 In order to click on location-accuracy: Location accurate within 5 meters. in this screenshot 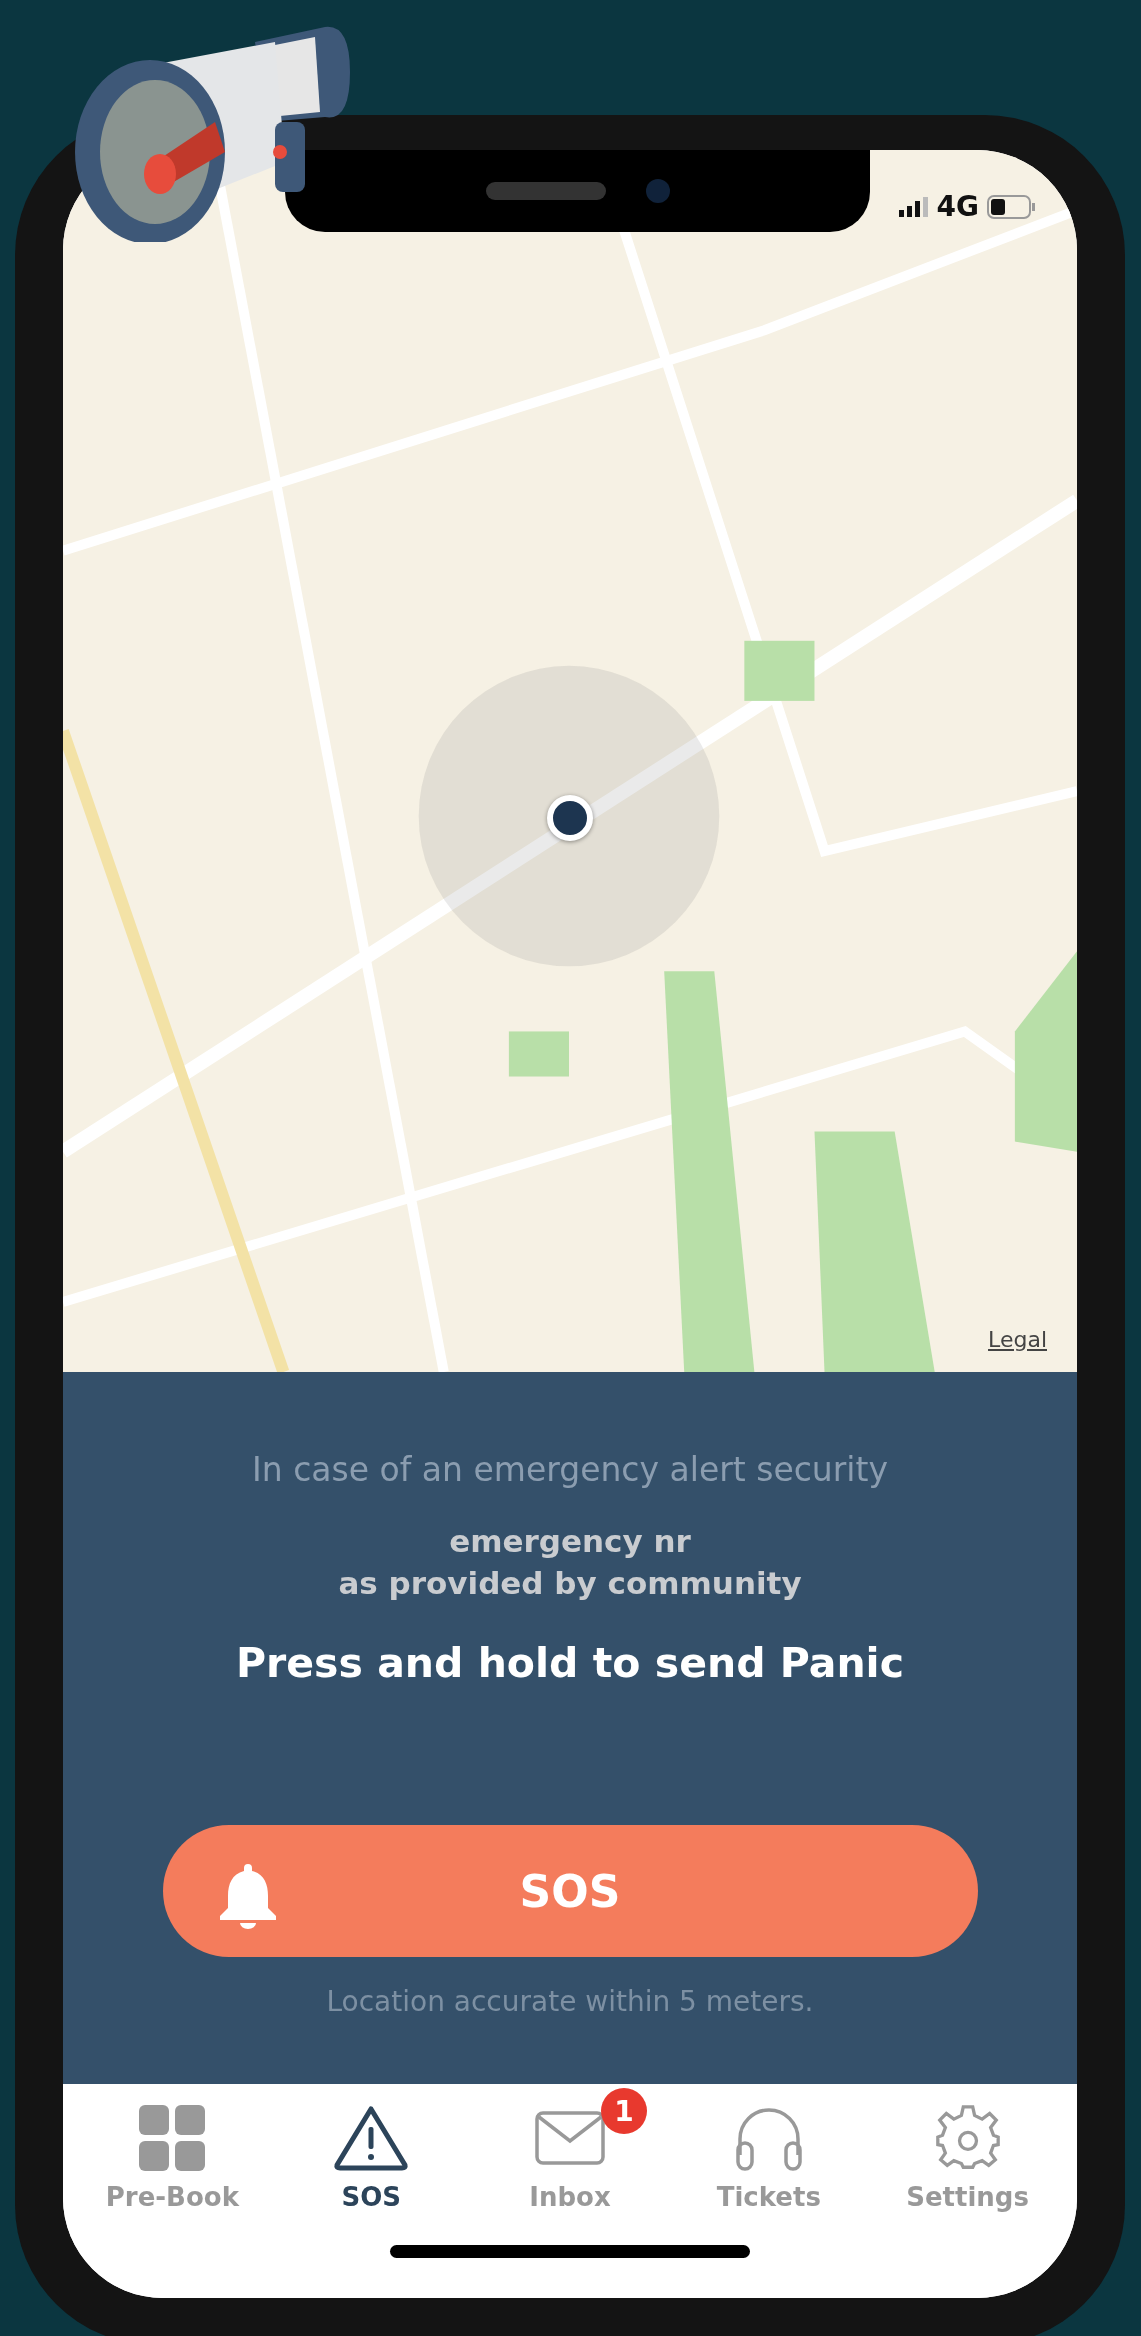, I will do `click(570, 2001)`.